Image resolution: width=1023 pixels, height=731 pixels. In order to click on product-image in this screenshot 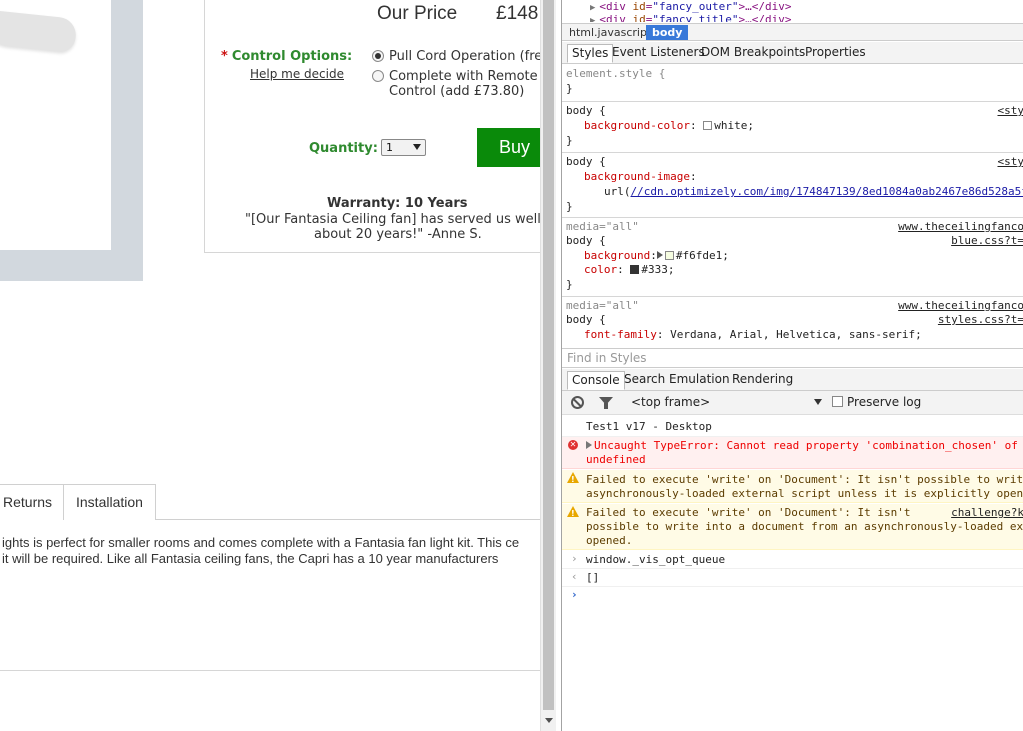, I will do `click(55, 125)`.